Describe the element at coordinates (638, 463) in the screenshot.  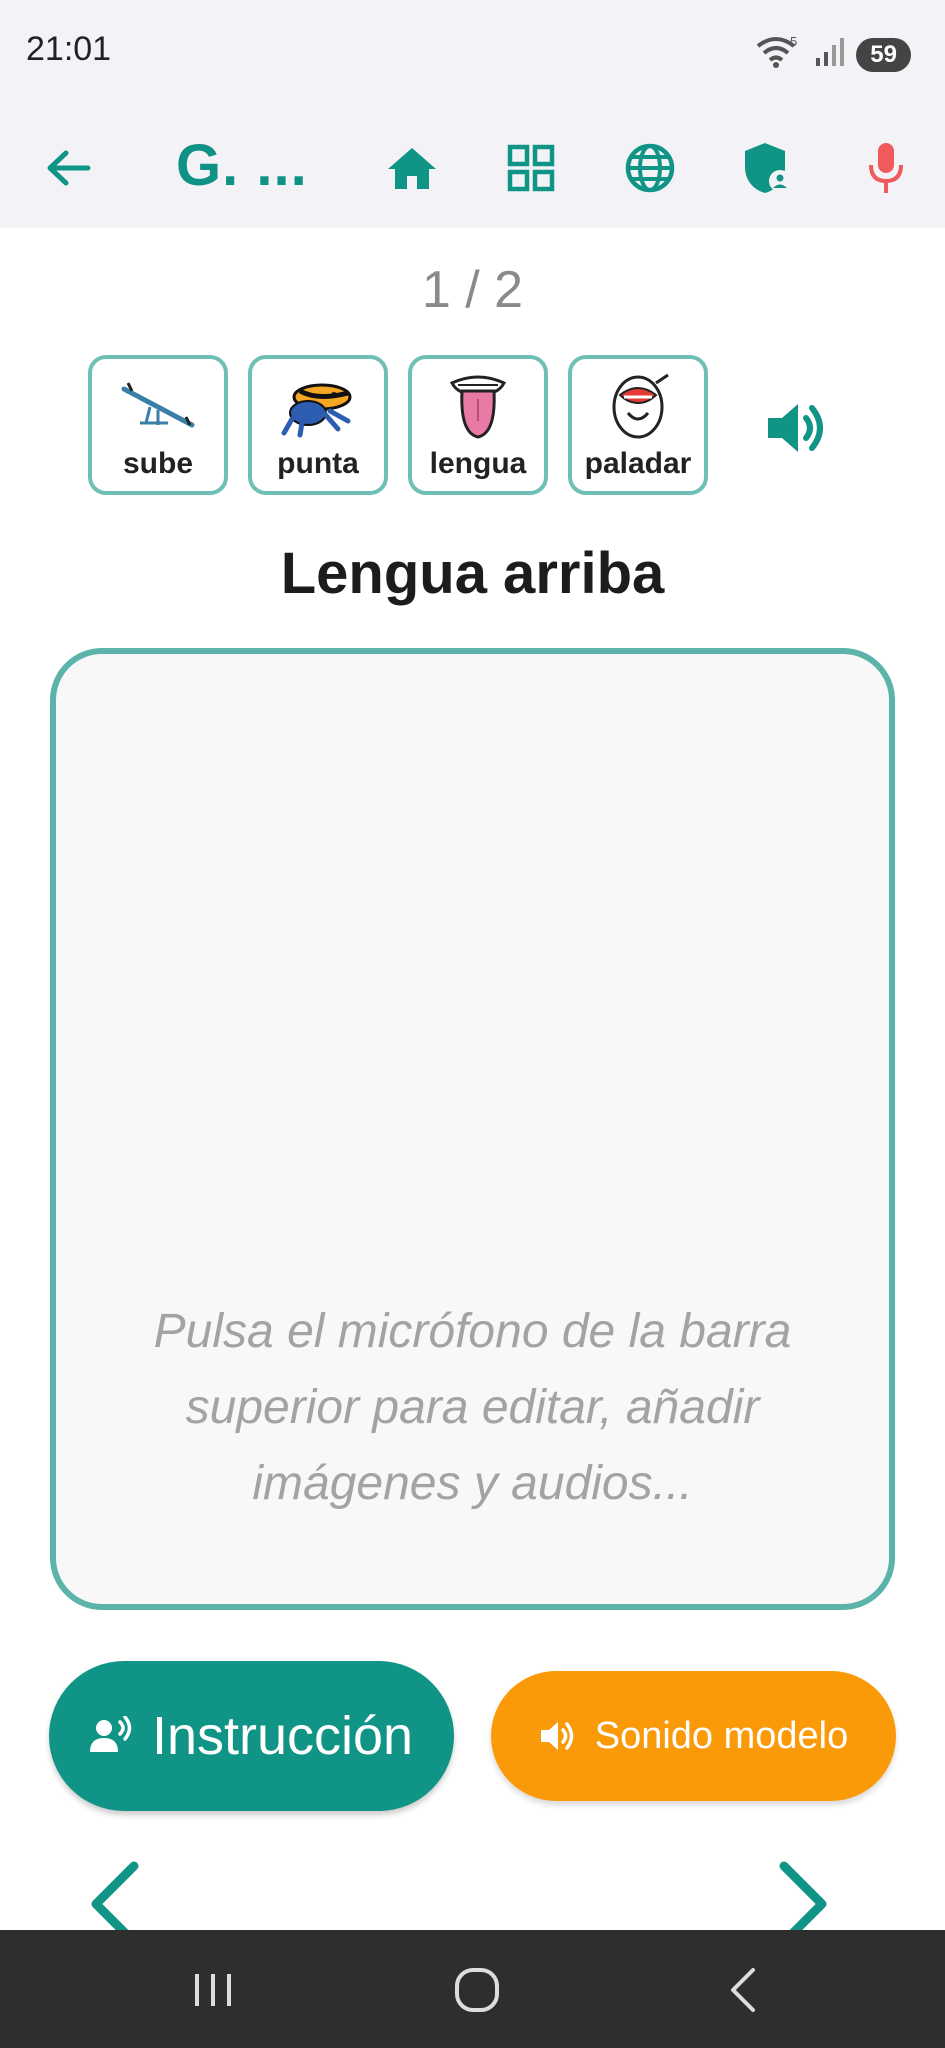
I see `pictogram-label: paladar` at that location.